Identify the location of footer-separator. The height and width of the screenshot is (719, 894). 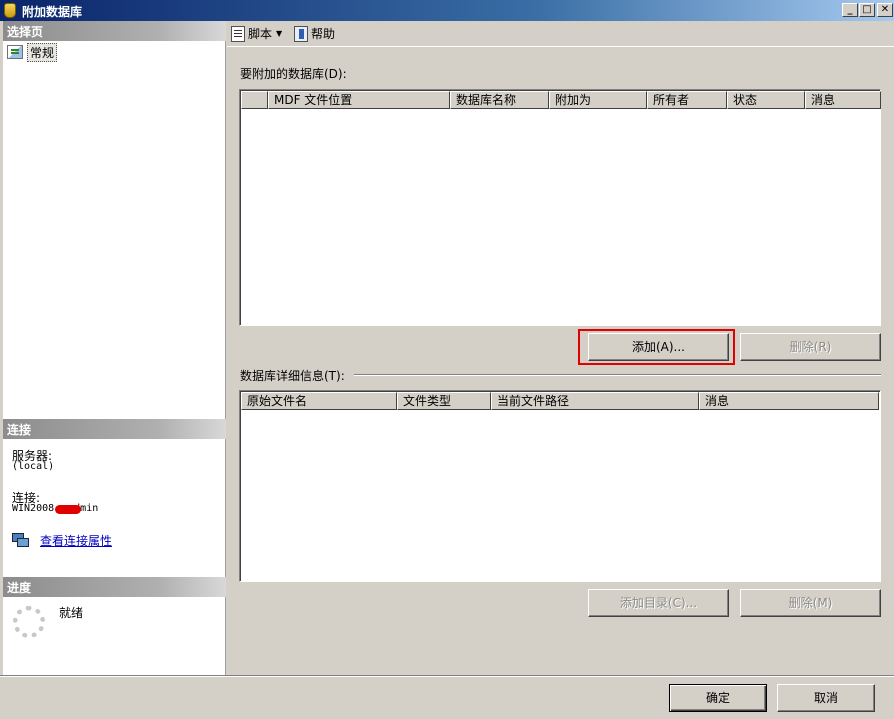
(447, 676).